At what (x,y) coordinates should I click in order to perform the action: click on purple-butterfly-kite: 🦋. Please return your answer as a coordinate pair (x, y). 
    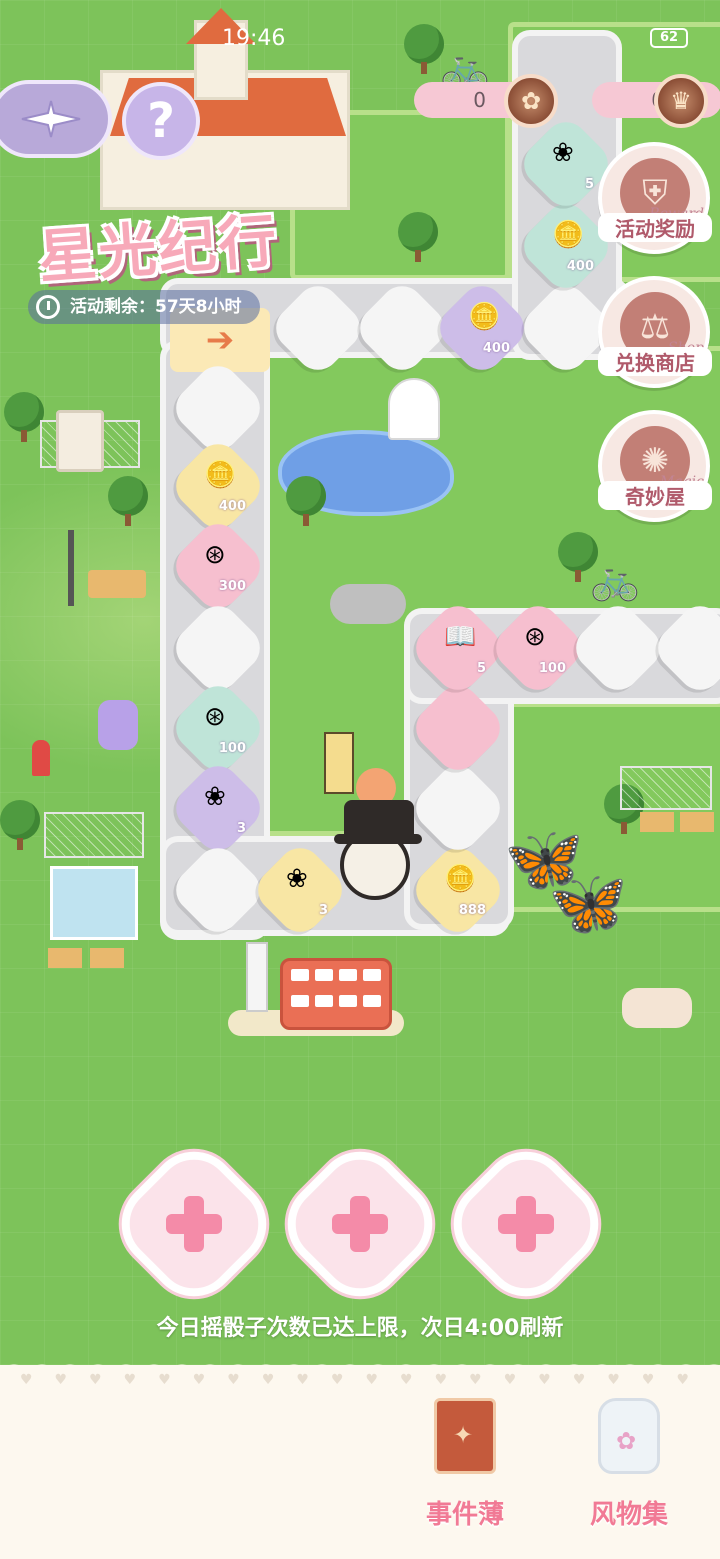
    Looking at the image, I should click on (588, 904).